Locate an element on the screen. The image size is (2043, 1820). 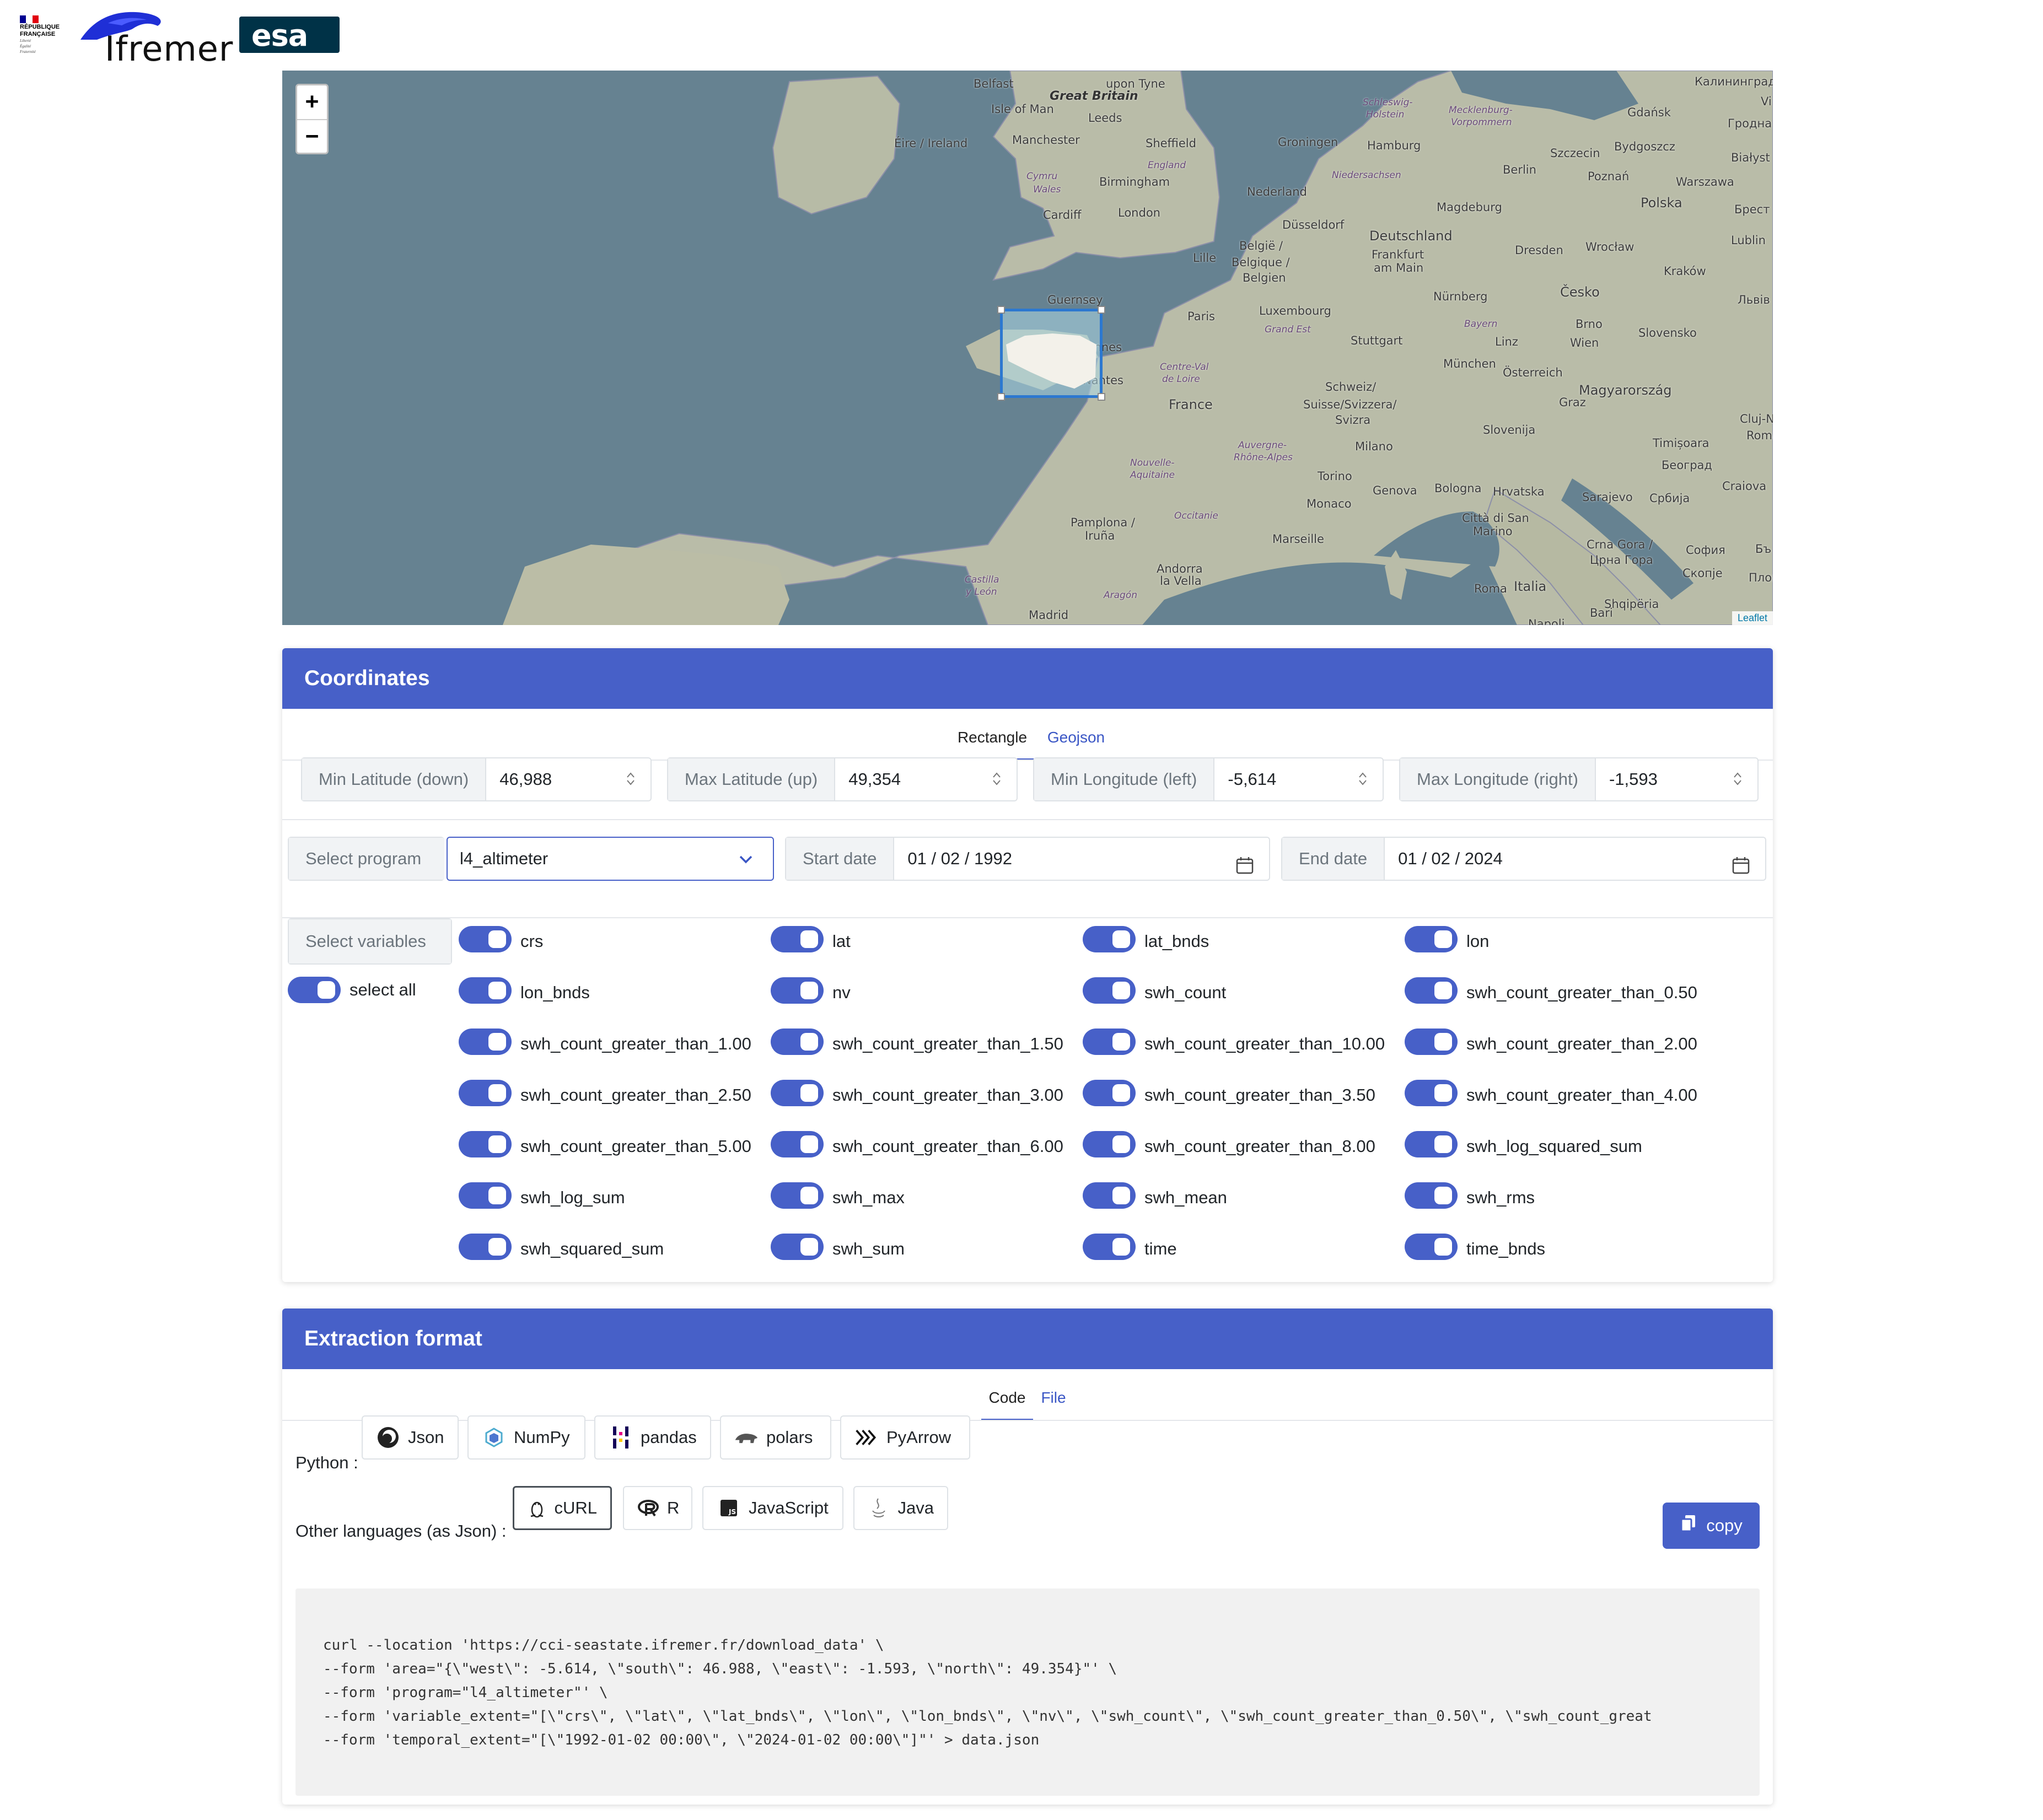
resize-handle-nw is located at coordinates (1001, 310).